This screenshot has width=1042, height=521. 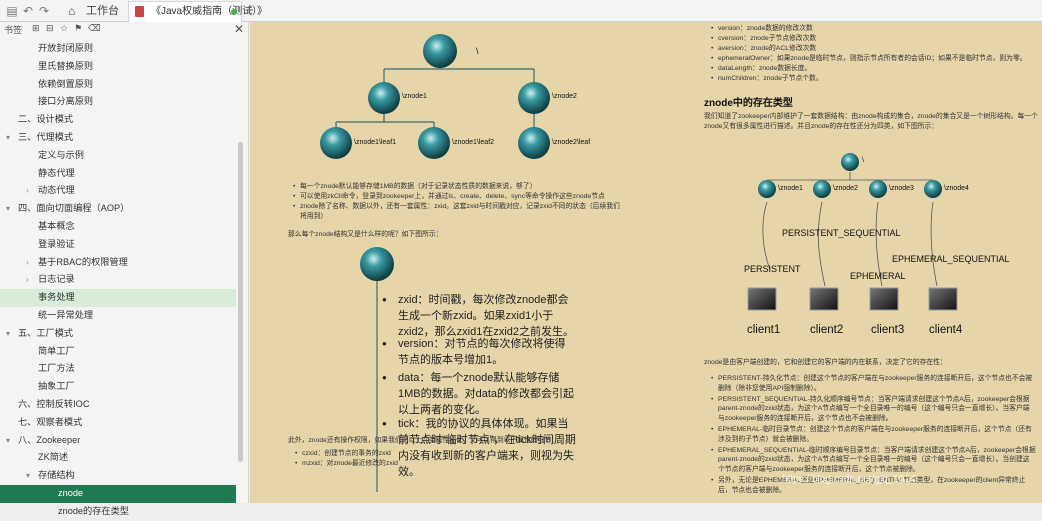 I want to click on tab-home: ⌂ 工作台, so click(x=93, y=11).